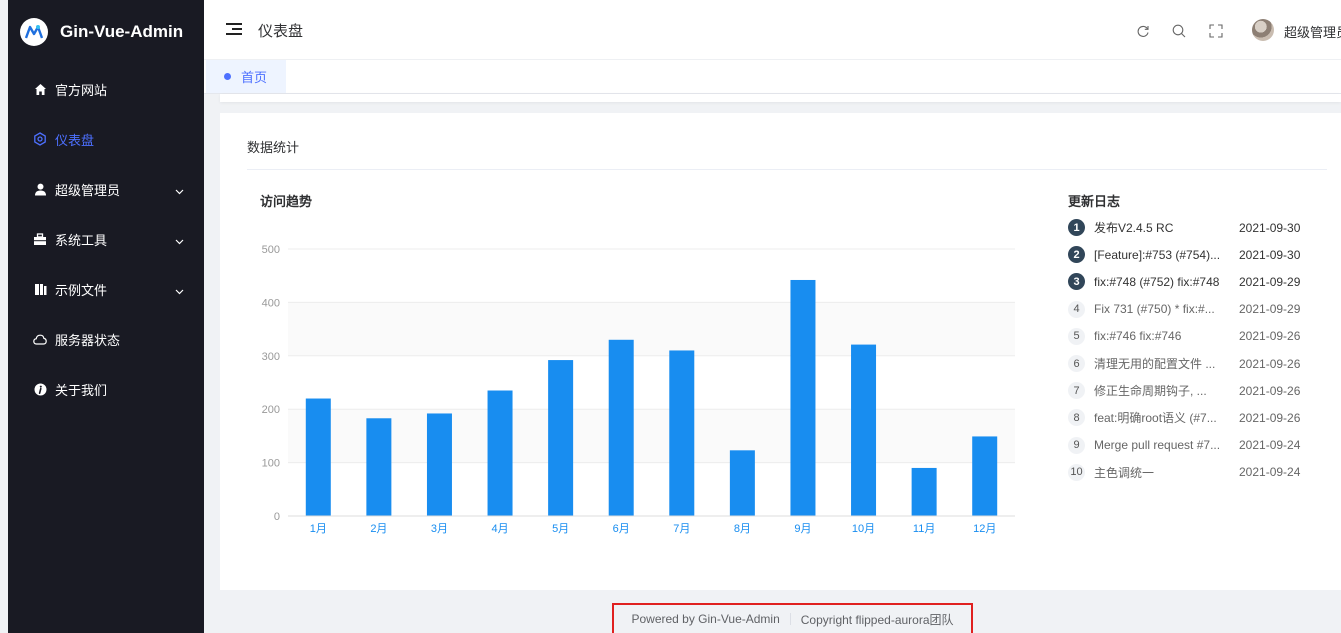  What do you see at coordinates (984, 529) in the screenshot?
I see `x-tick-label: 12月` at bounding box center [984, 529].